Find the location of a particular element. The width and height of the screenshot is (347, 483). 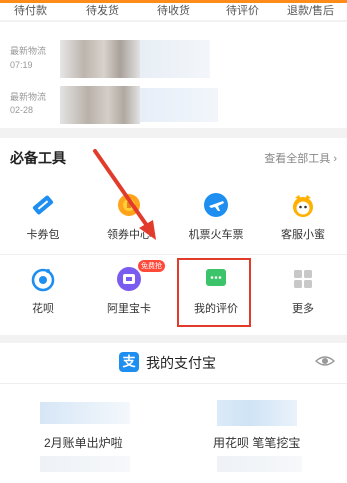

my-alipay-title: 我的支付宝 is located at coordinates (181, 363).